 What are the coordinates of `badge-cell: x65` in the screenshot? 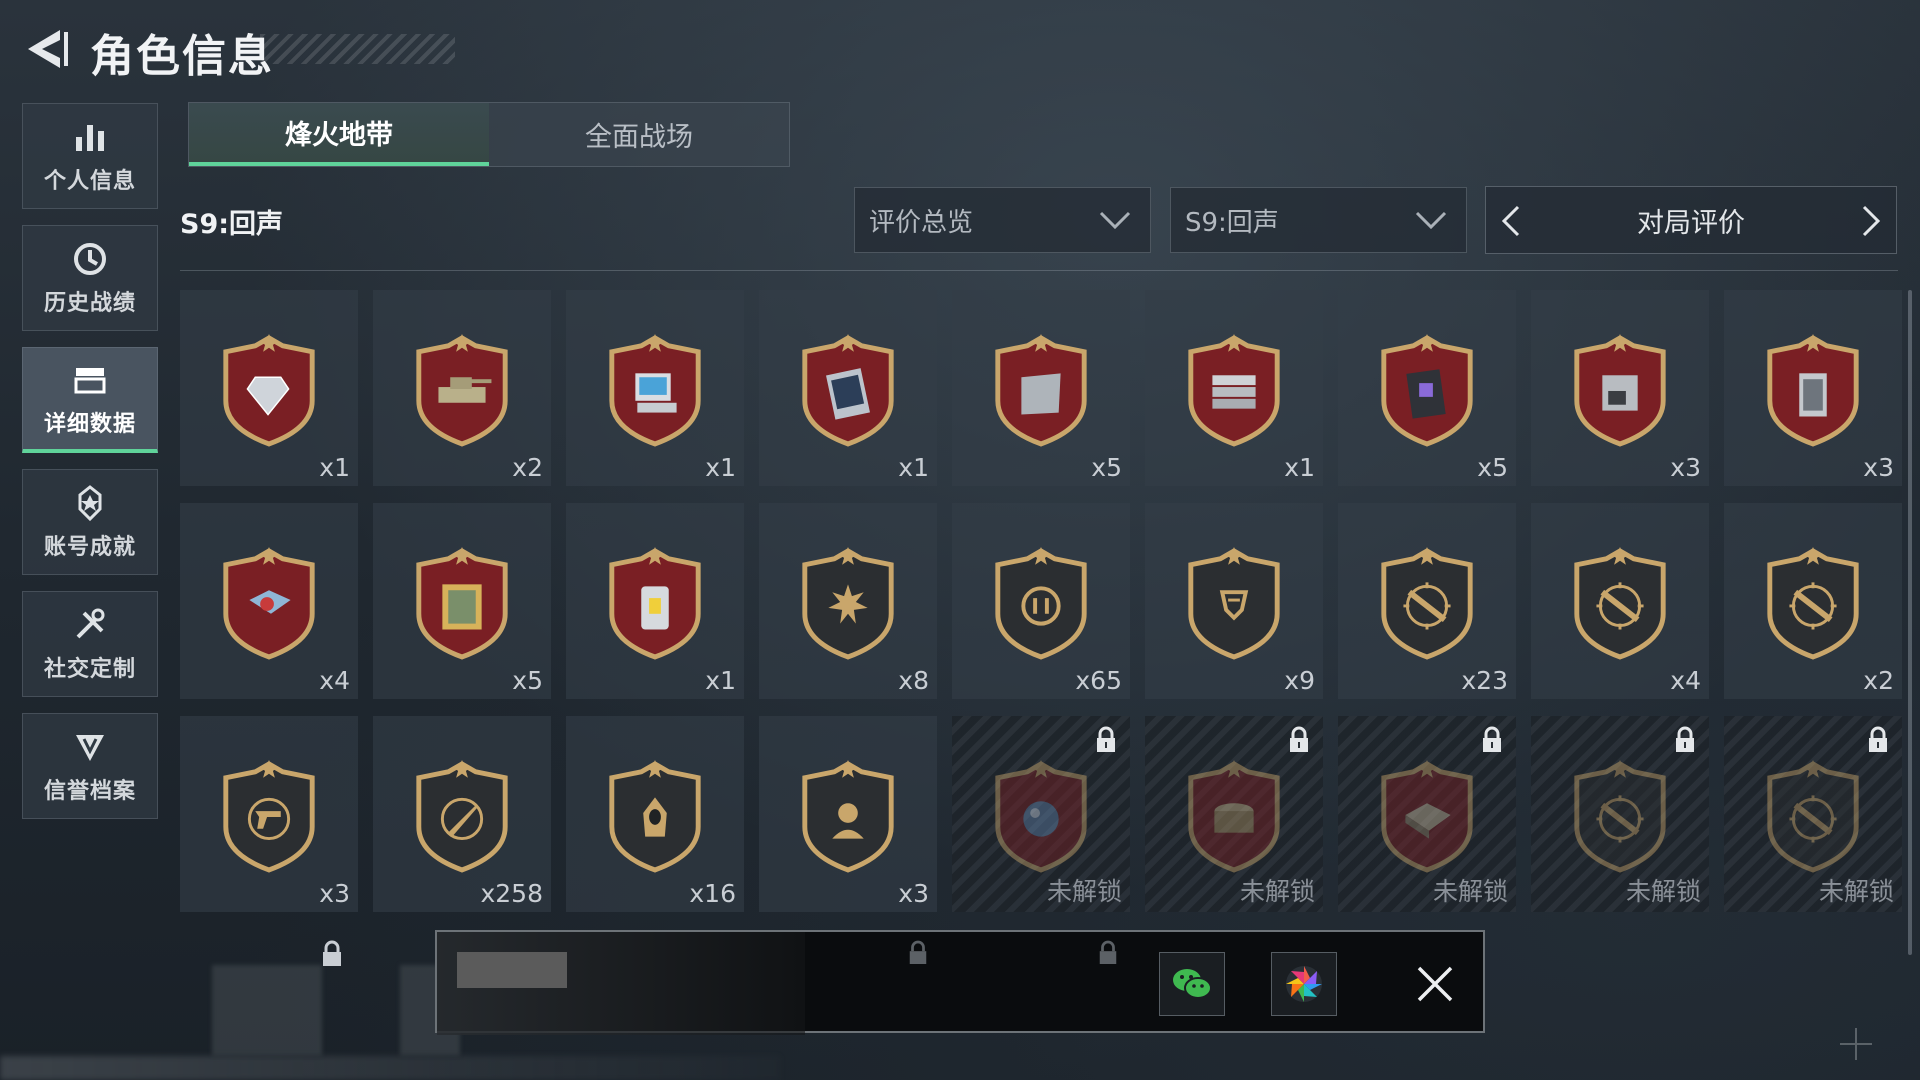 It's located at (1041, 601).